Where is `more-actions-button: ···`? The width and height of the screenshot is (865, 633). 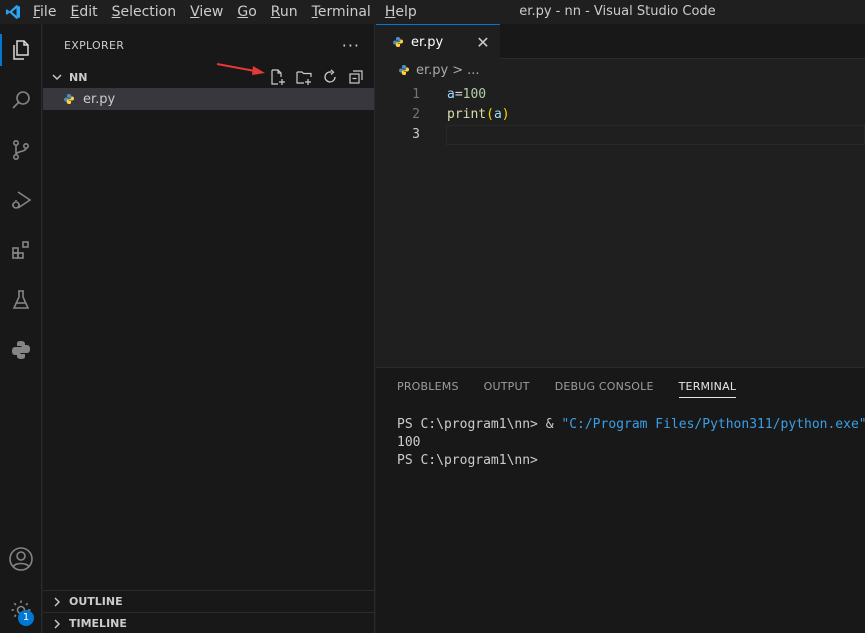 more-actions-button: ··· is located at coordinates (351, 45).